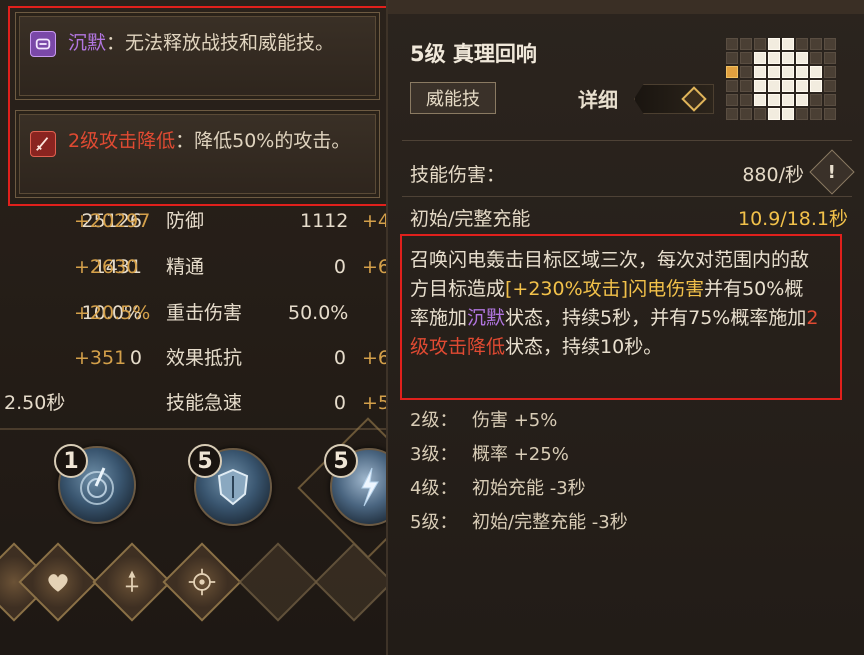 The width and height of the screenshot is (864, 655). Describe the element at coordinates (324, 221) in the screenshot. I see `stat-value: 1112` at that location.